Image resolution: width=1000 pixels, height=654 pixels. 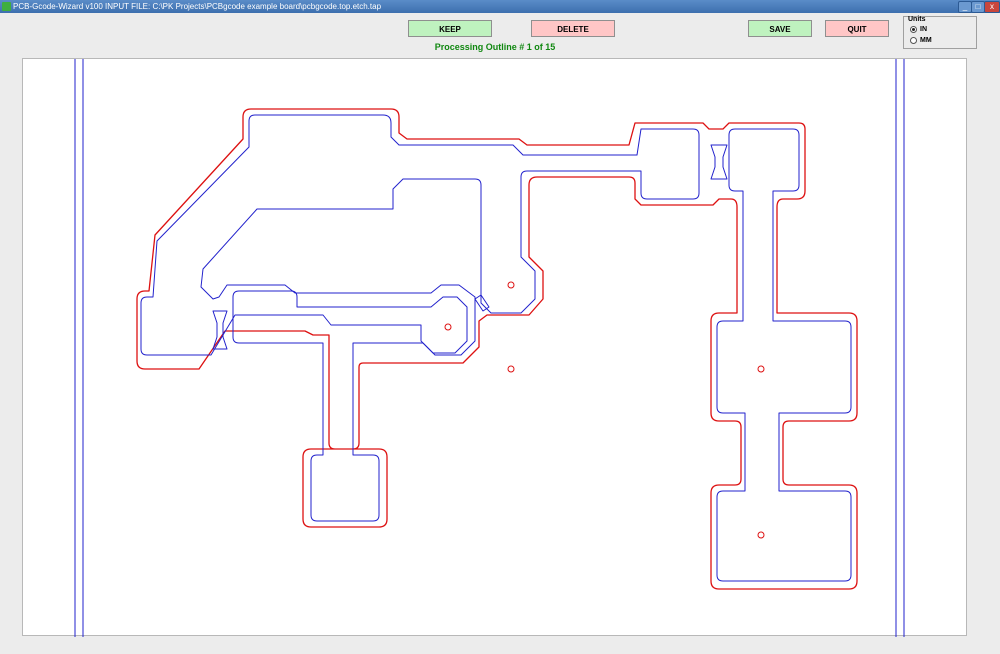 I want to click on units-option-in-label: IN, so click(x=923, y=29).